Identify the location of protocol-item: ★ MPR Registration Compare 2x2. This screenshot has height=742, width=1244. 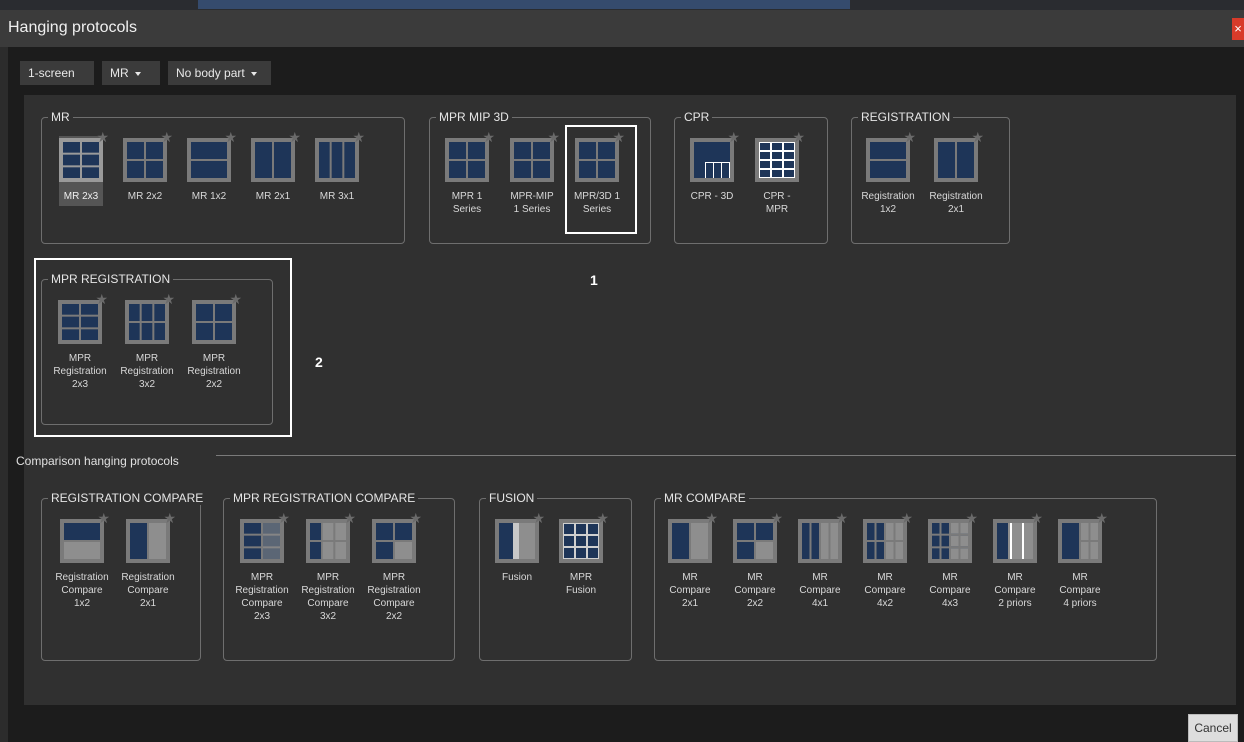
(394, 567).